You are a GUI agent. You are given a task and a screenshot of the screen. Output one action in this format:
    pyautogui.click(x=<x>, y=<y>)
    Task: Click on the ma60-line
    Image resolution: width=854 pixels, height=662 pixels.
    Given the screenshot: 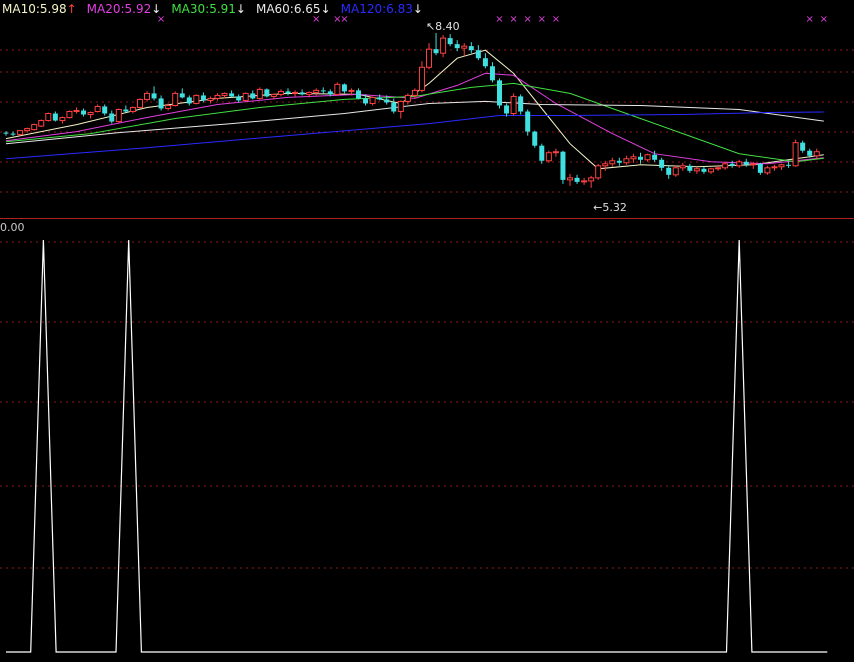 What is the action you would take?
    pyautogui.click(x=414, y=122)
    